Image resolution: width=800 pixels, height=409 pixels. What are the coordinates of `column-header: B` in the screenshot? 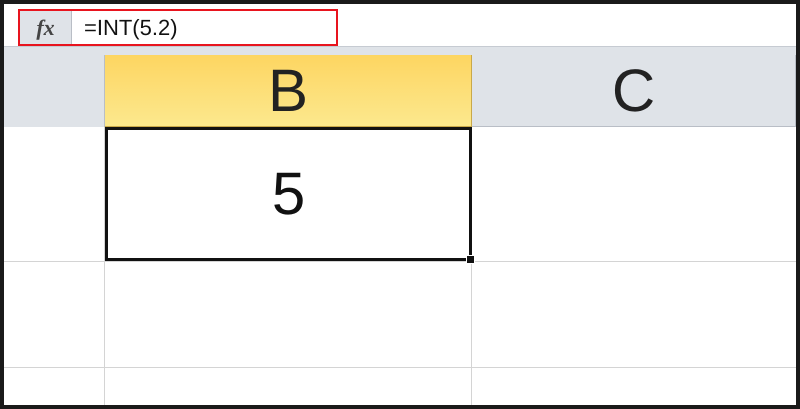 It's located at (288, 91).